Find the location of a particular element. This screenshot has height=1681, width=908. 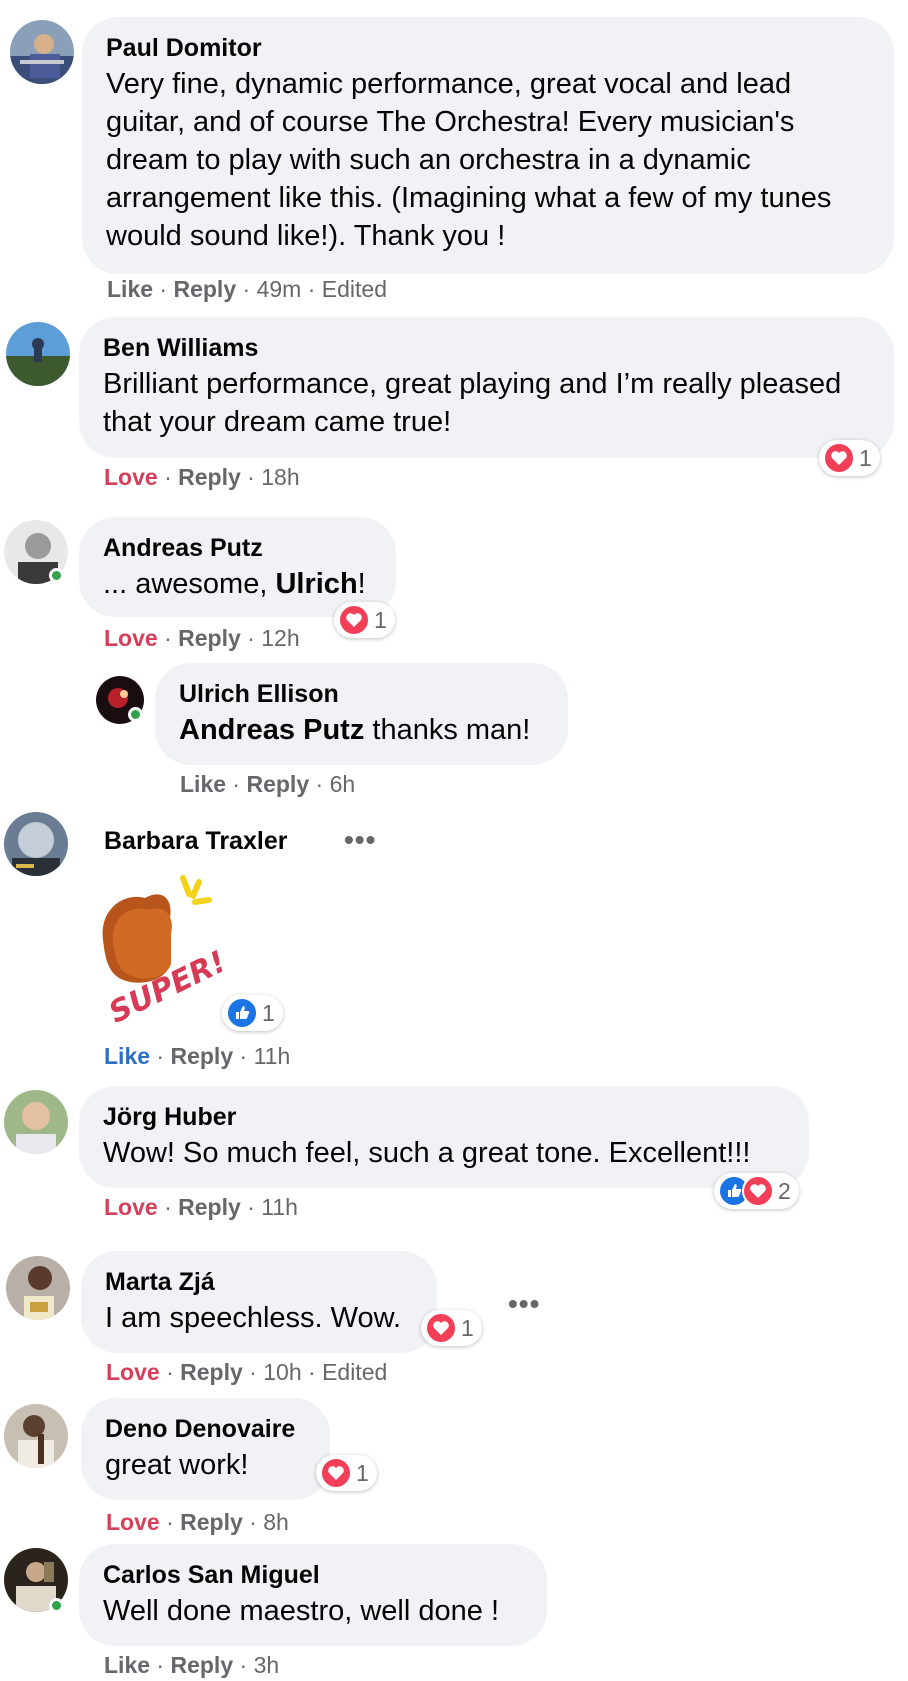

edited-label: Edited is located at coordinates (355, 1372).